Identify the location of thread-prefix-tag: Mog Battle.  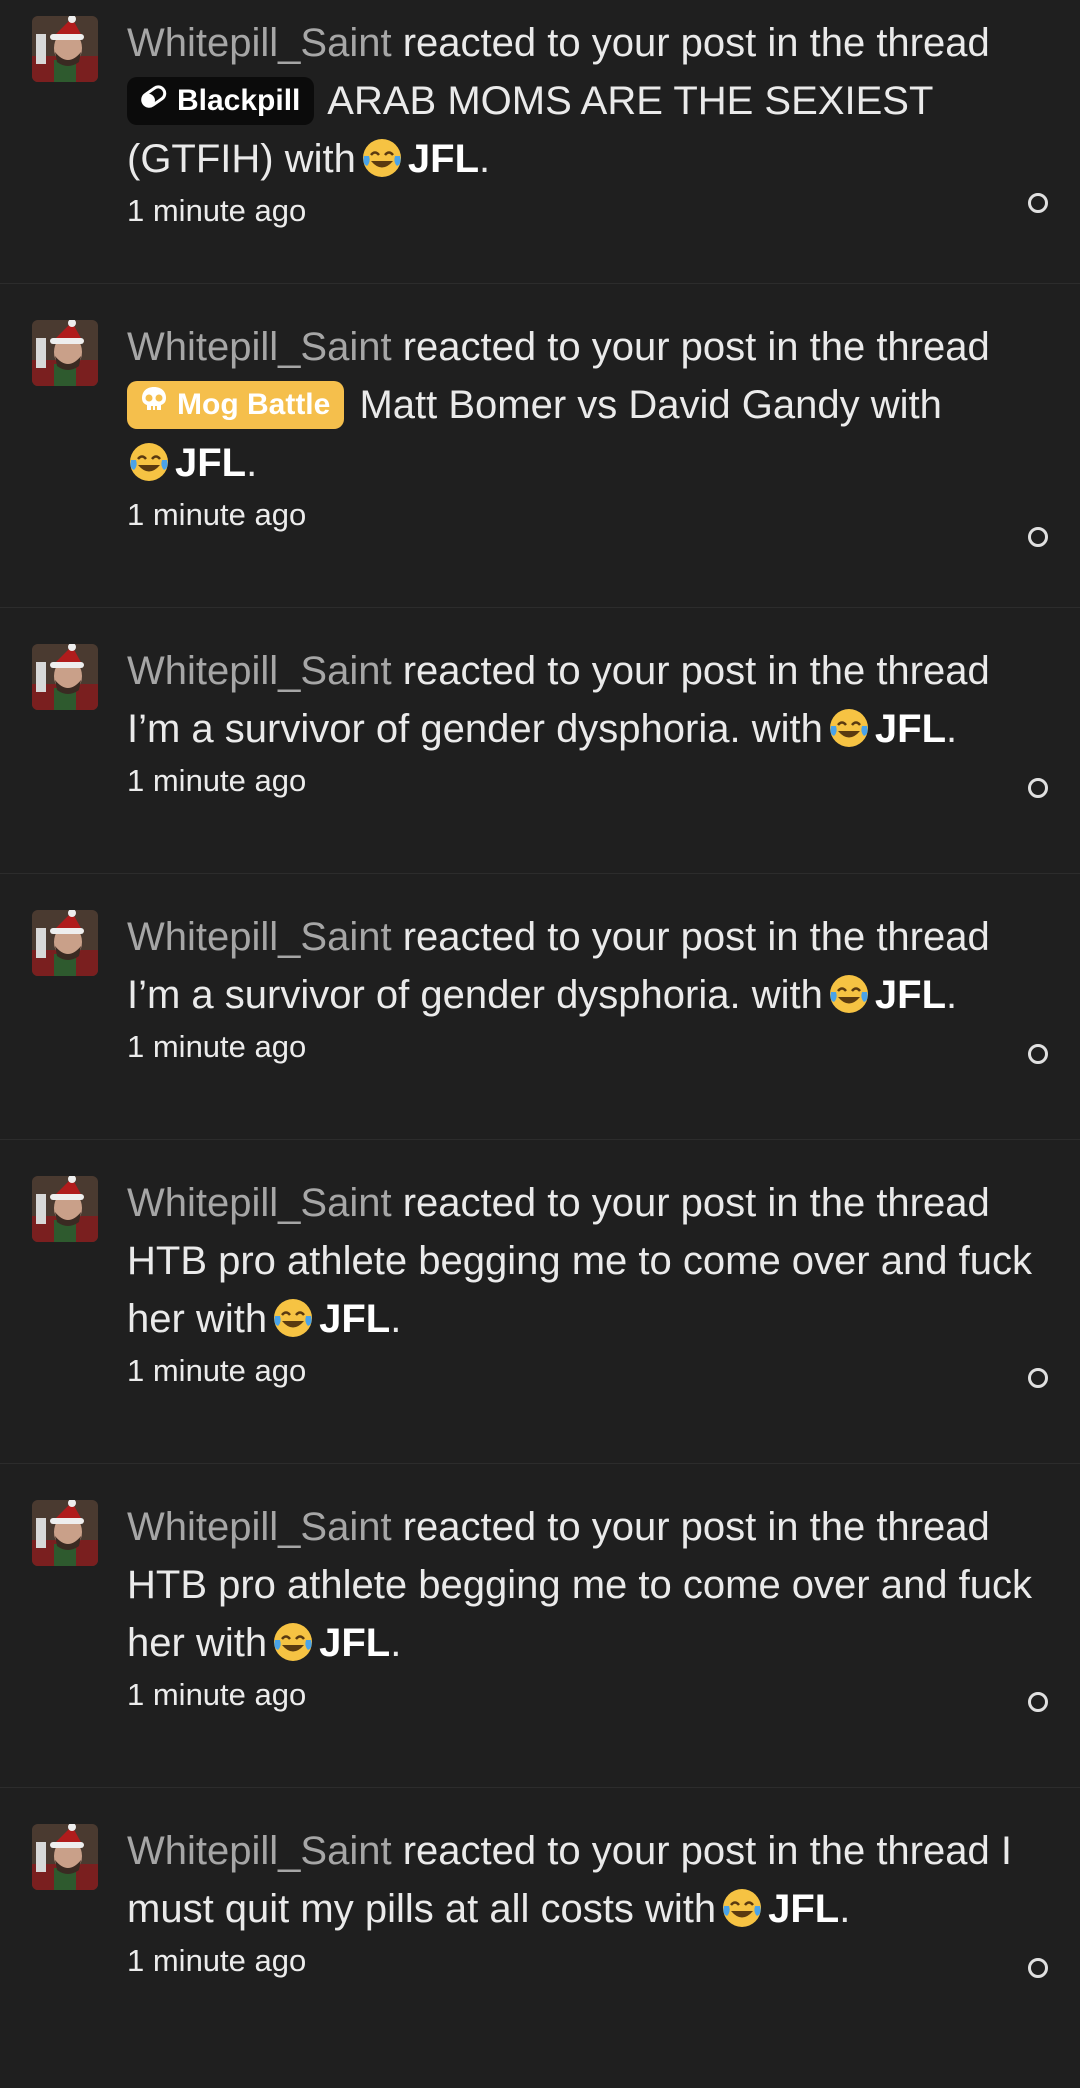
(236, 405).